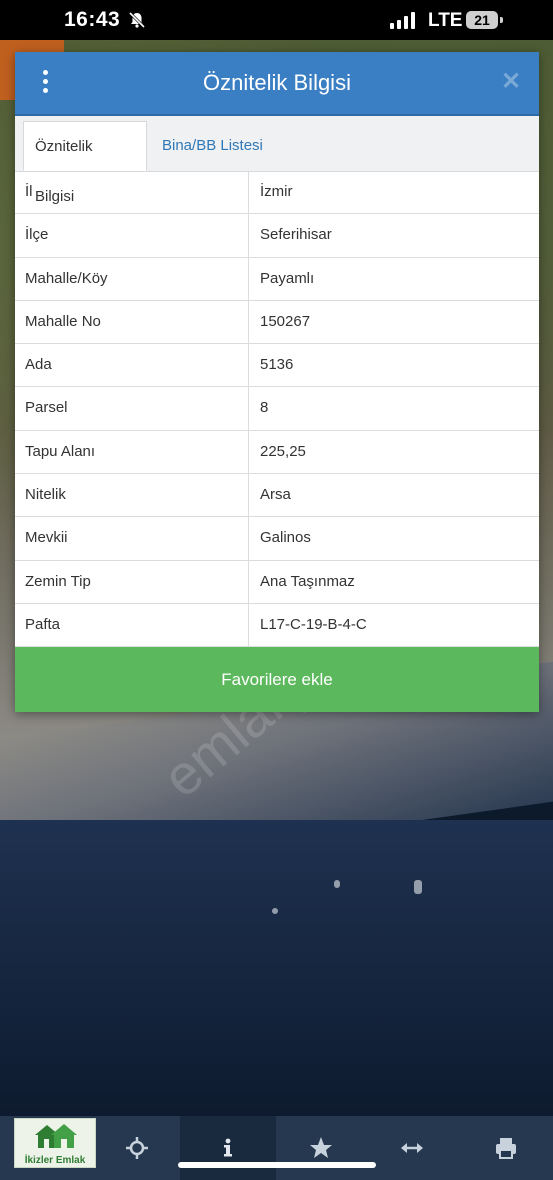 The height and width of the screenshot is (1180, 553). I want to click on company-logo: İkizler Emlak, so click(55, 1143).